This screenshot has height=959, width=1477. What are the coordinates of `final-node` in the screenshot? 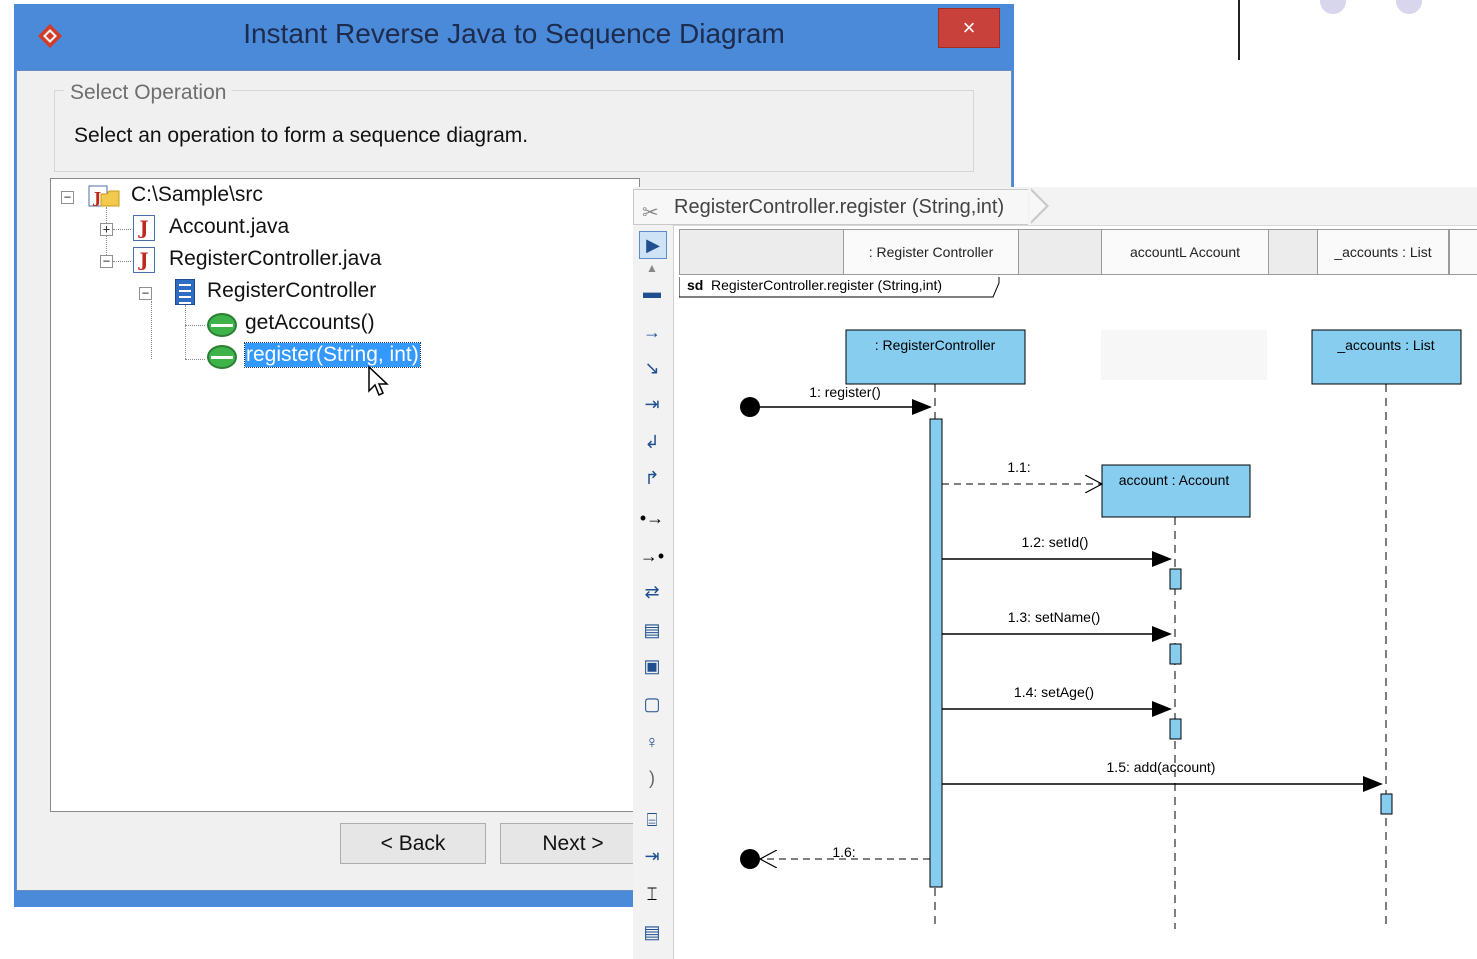 It's located at (750, 859).